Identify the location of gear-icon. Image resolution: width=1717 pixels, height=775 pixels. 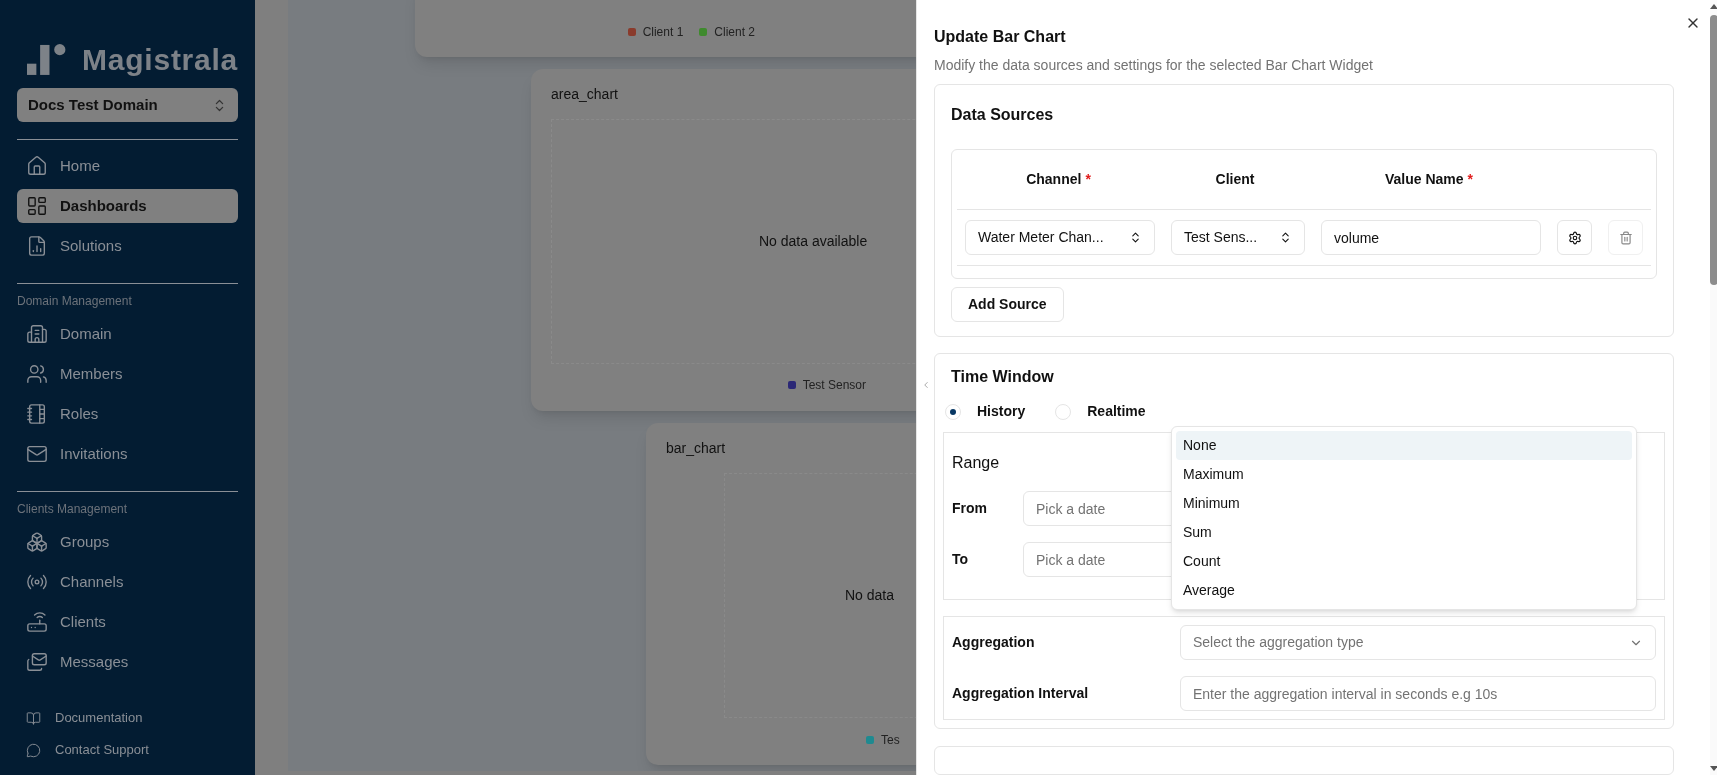
(1574, 237).